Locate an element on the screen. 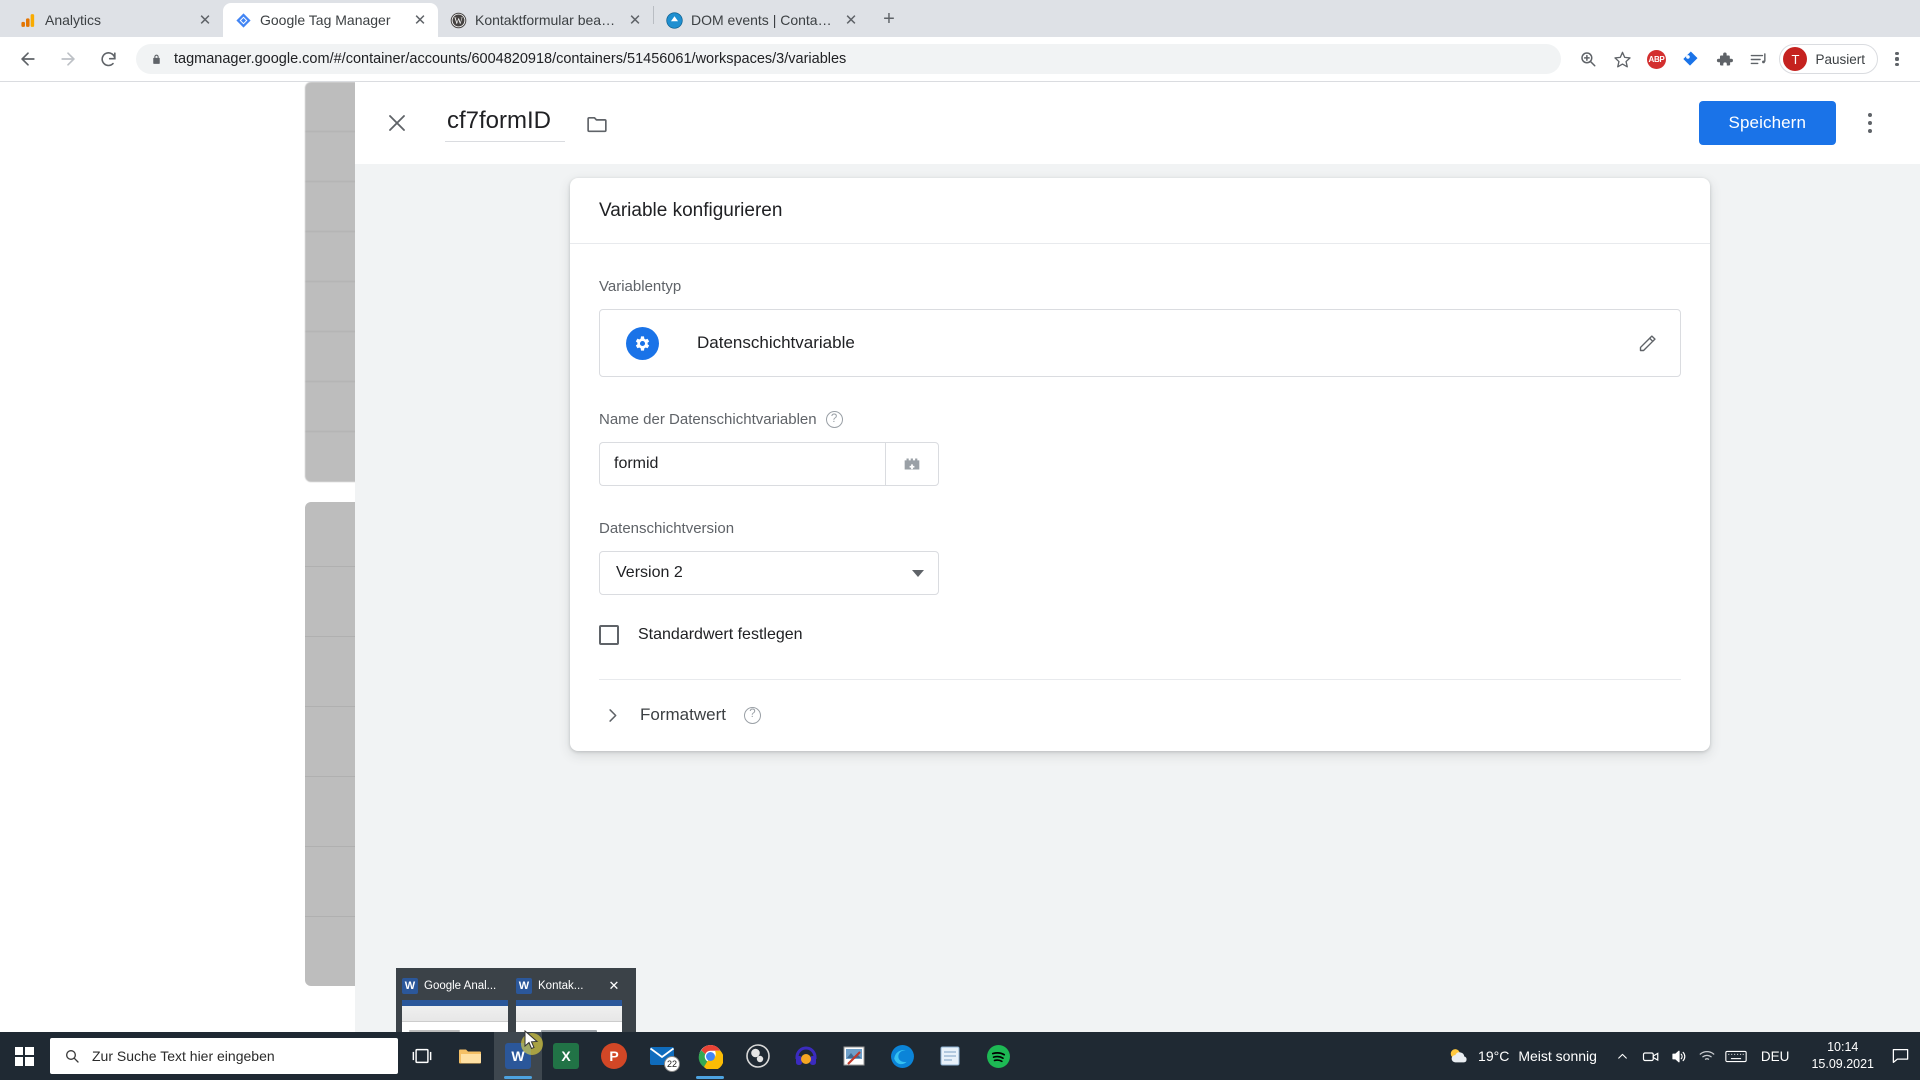 The image size is (1920, 1080). thumbnail-ribbon is located at coordinates (569, 1011).